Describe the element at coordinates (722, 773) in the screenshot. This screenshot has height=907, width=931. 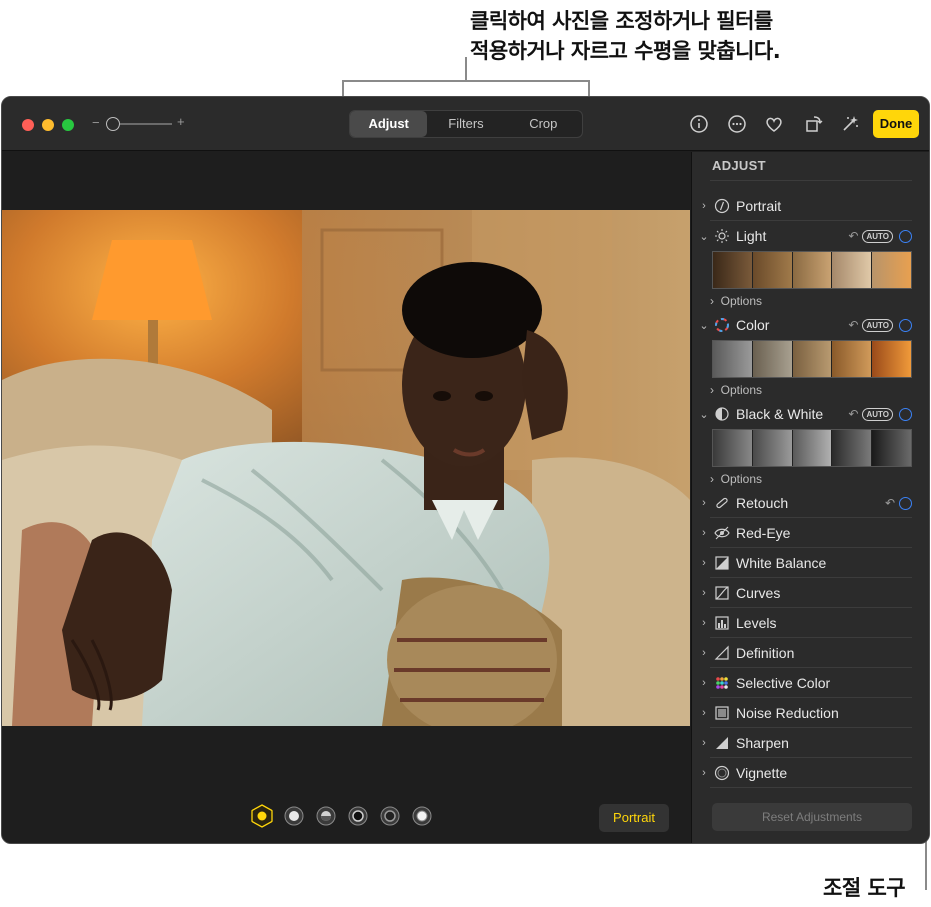
I see `vignette-icon` at that location.